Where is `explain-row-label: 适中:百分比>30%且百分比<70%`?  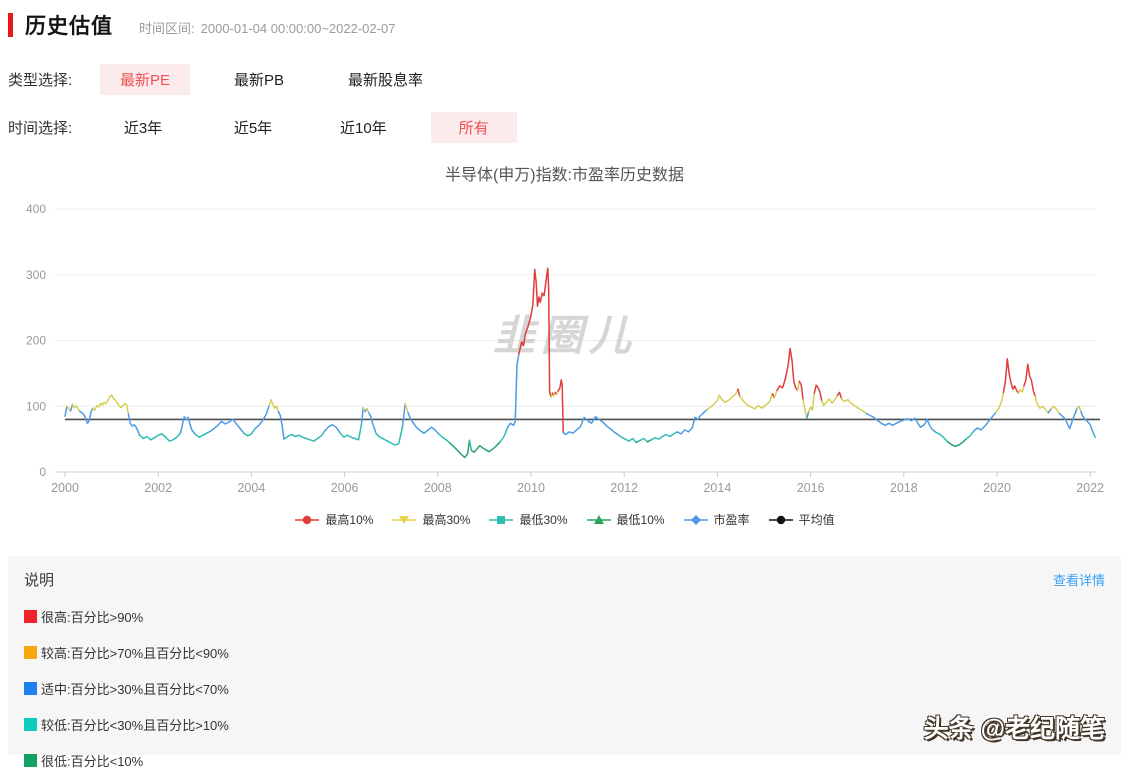 explain-row-label: 适中:百分比>30%且百分比<70% is located at coordinates (135, 689).